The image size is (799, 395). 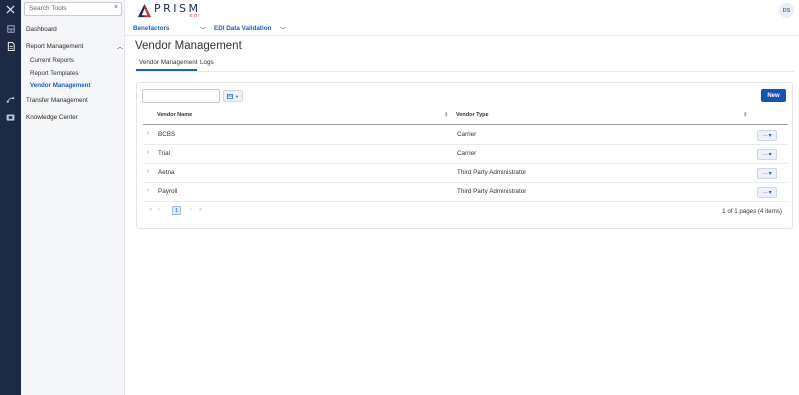 What do you see at coordinates (168, 62) in the screenshot?
I see `tab-vendor-management: Vendor Management` at bounding box center [168, 62].